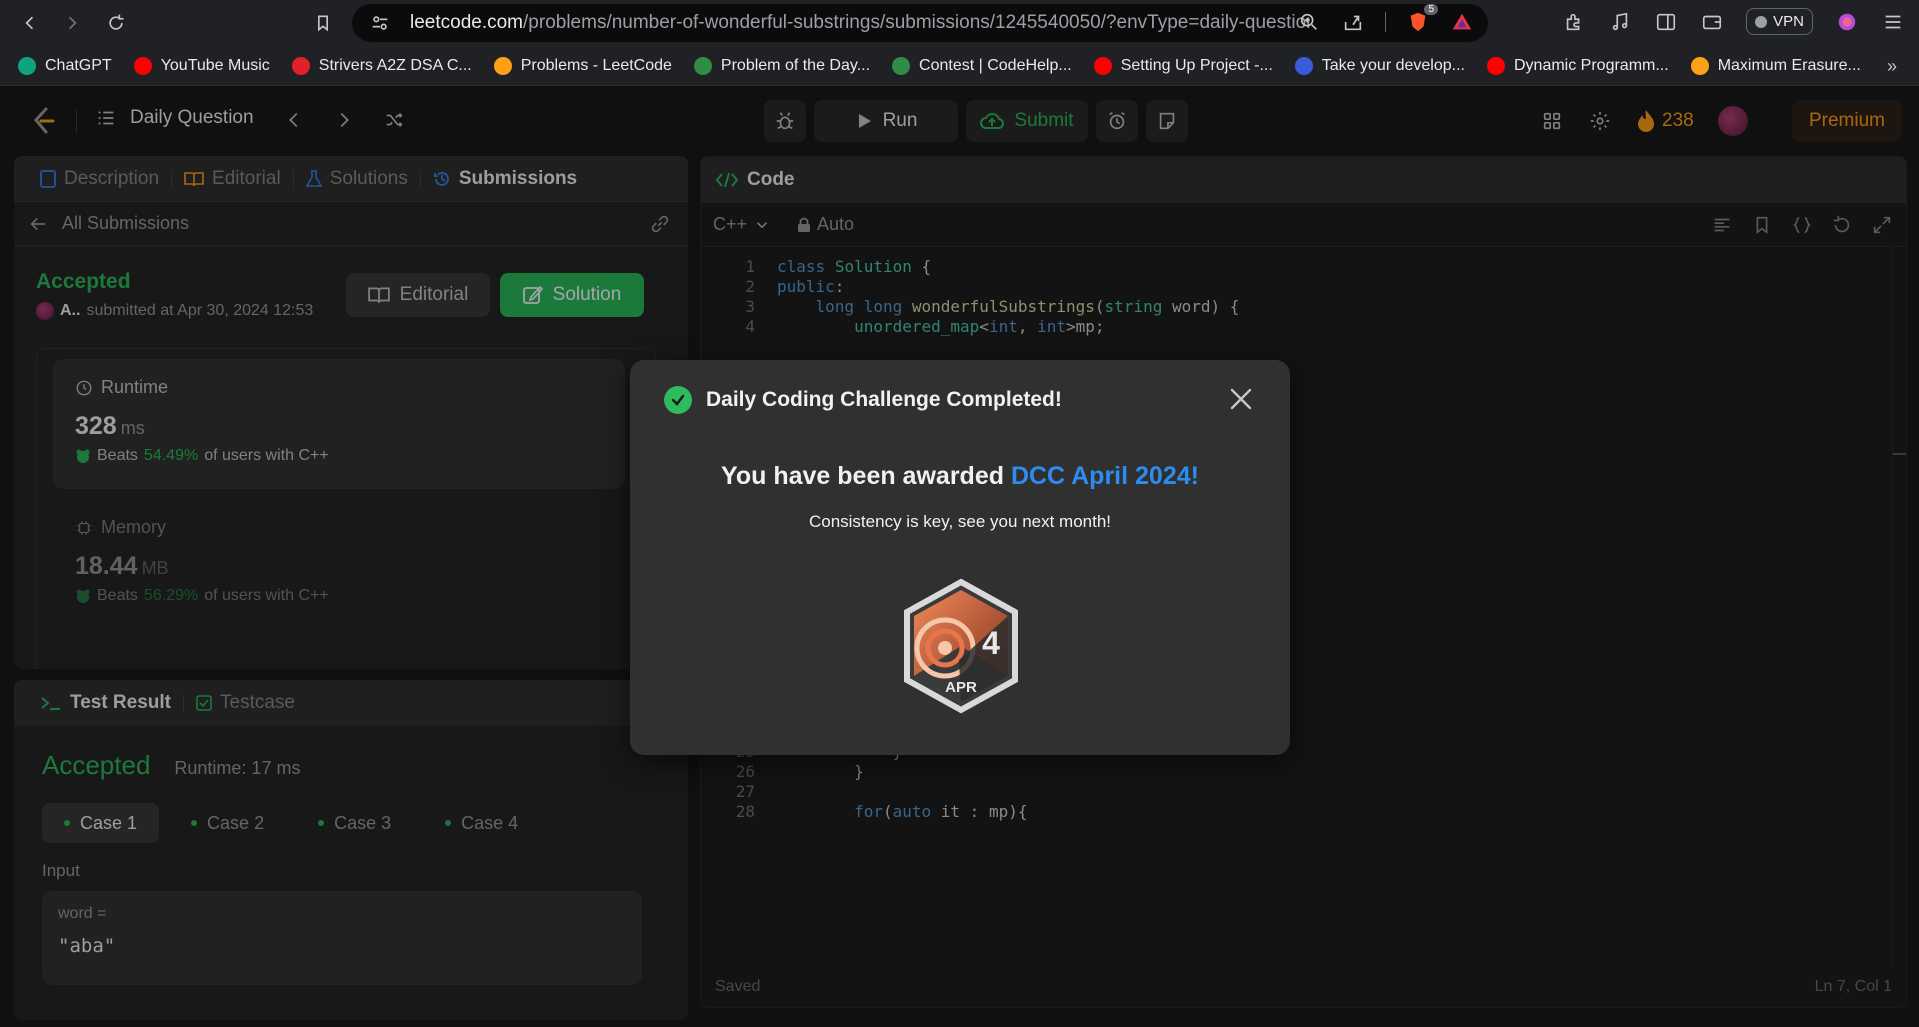 This screenshot has width=1919, height=1027. I want to click on bookmark-page-icon, so click(323, 23).